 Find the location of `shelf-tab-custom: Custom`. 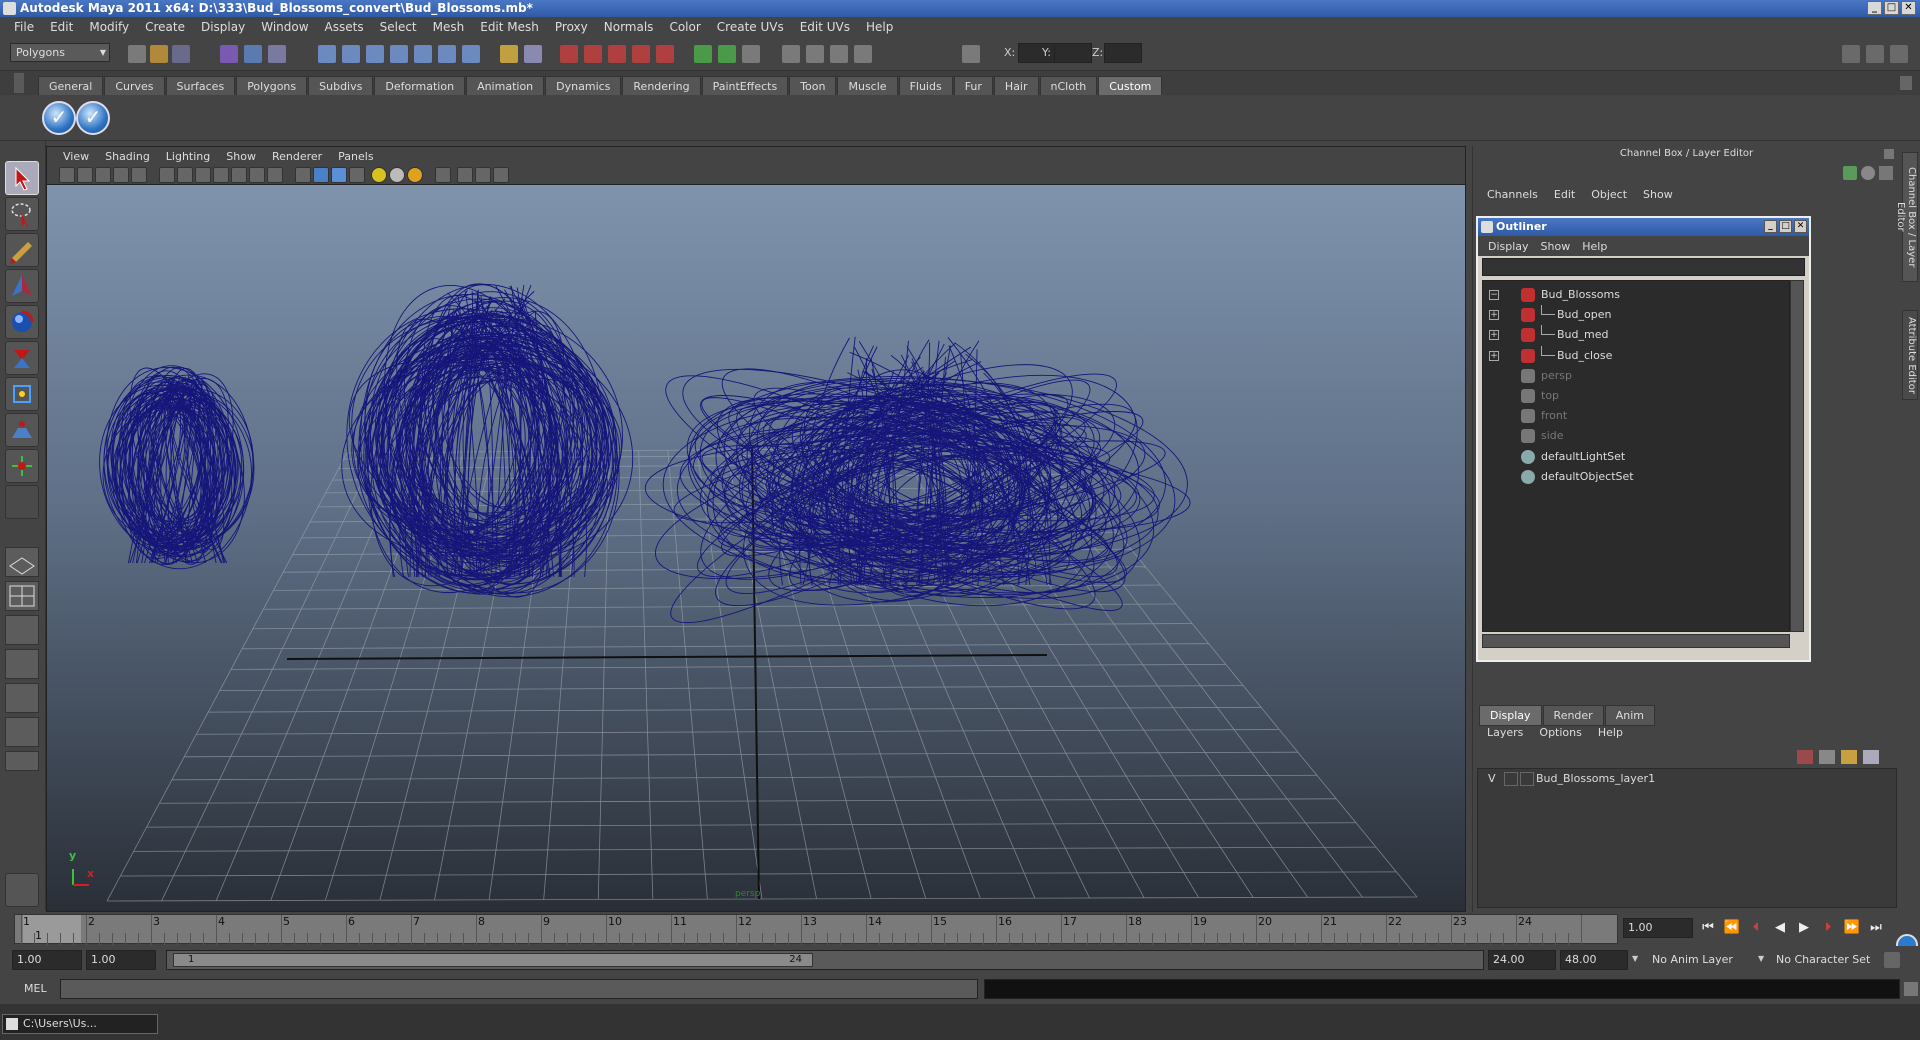

shelf-tab-custom: Custom is located at coordinates (1130, 86).